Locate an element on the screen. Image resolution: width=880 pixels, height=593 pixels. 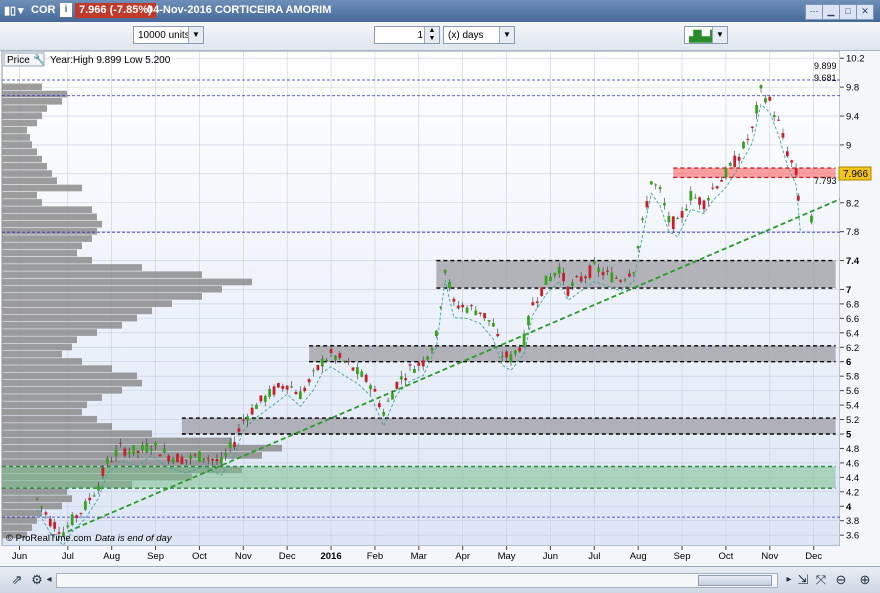
units-select: 10000 units ▼ is located at coordinates (168, 35).